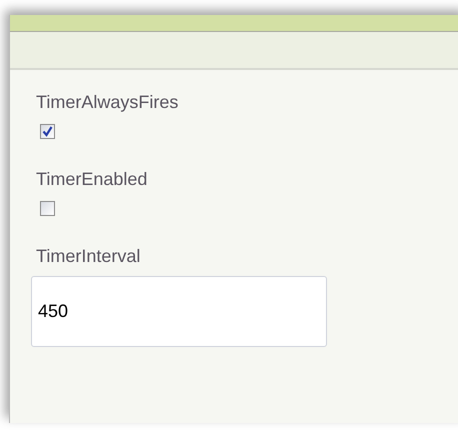  What do you see at coordinates (179, 311) in the screenshot?
I see `interval-field: 450` at bounding box center [179, 311].